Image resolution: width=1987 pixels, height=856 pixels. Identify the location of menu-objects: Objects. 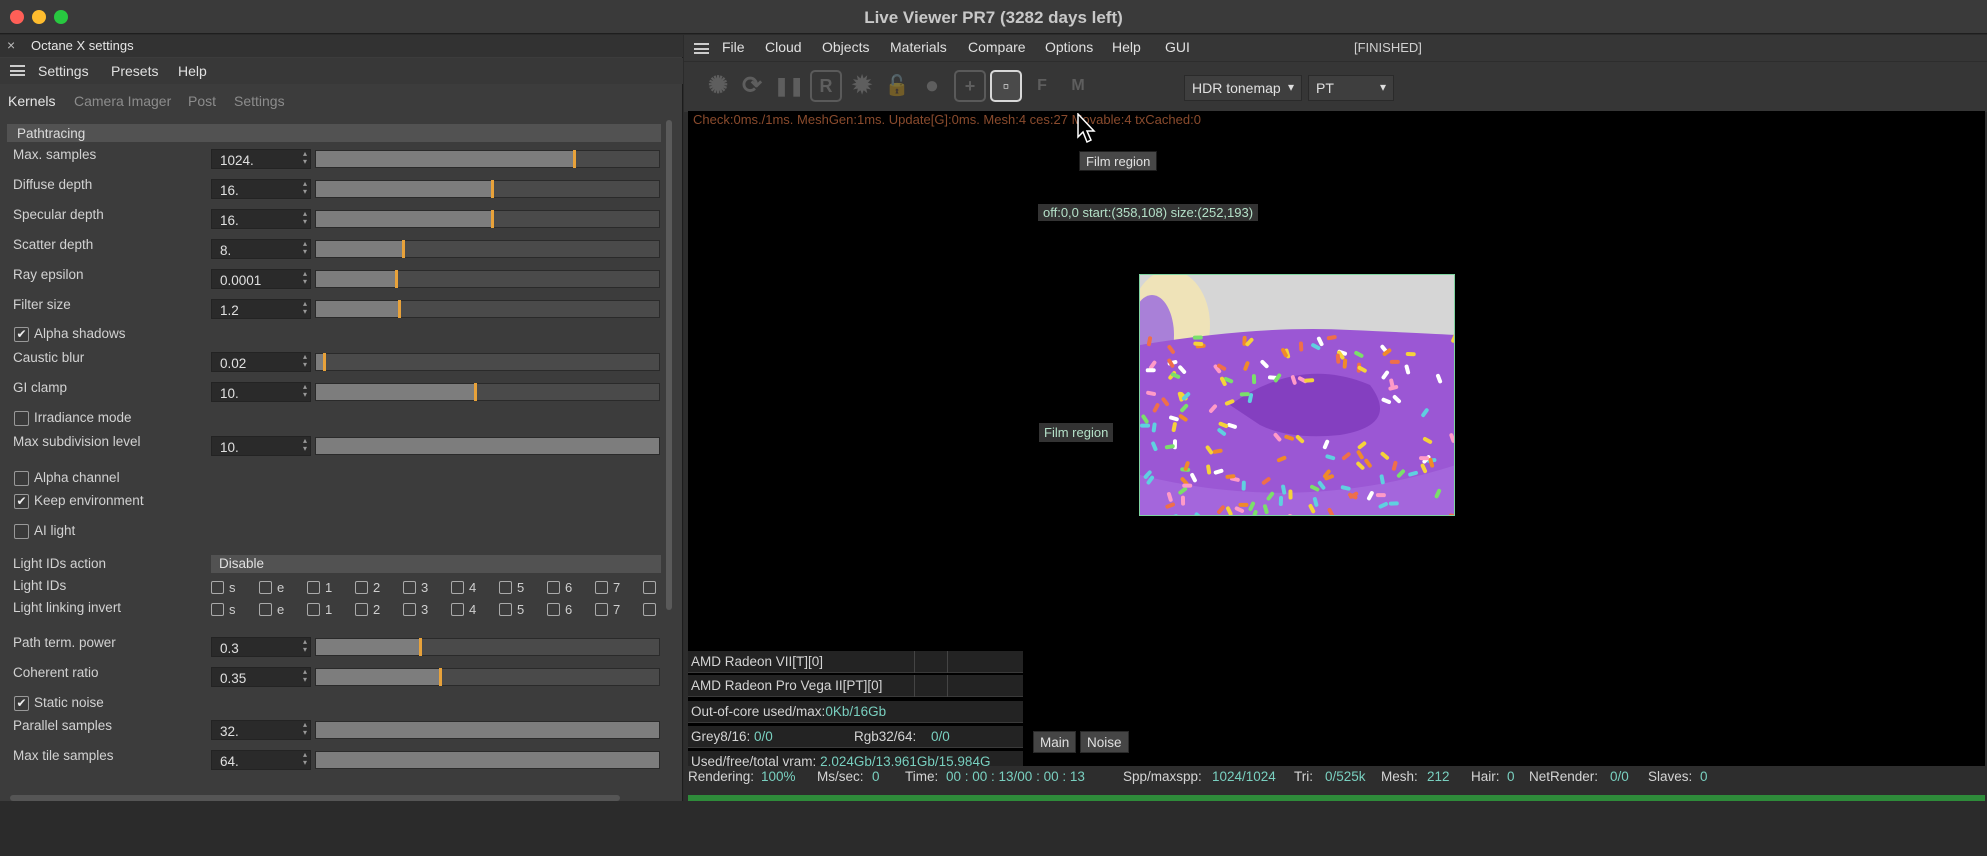
(845, 47).